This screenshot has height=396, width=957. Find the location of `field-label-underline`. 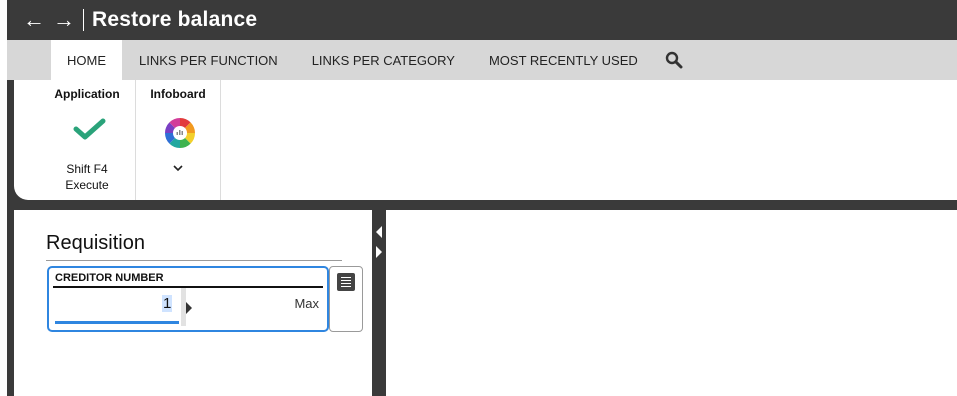

field-label-underline is located at coordinates (188, 287).